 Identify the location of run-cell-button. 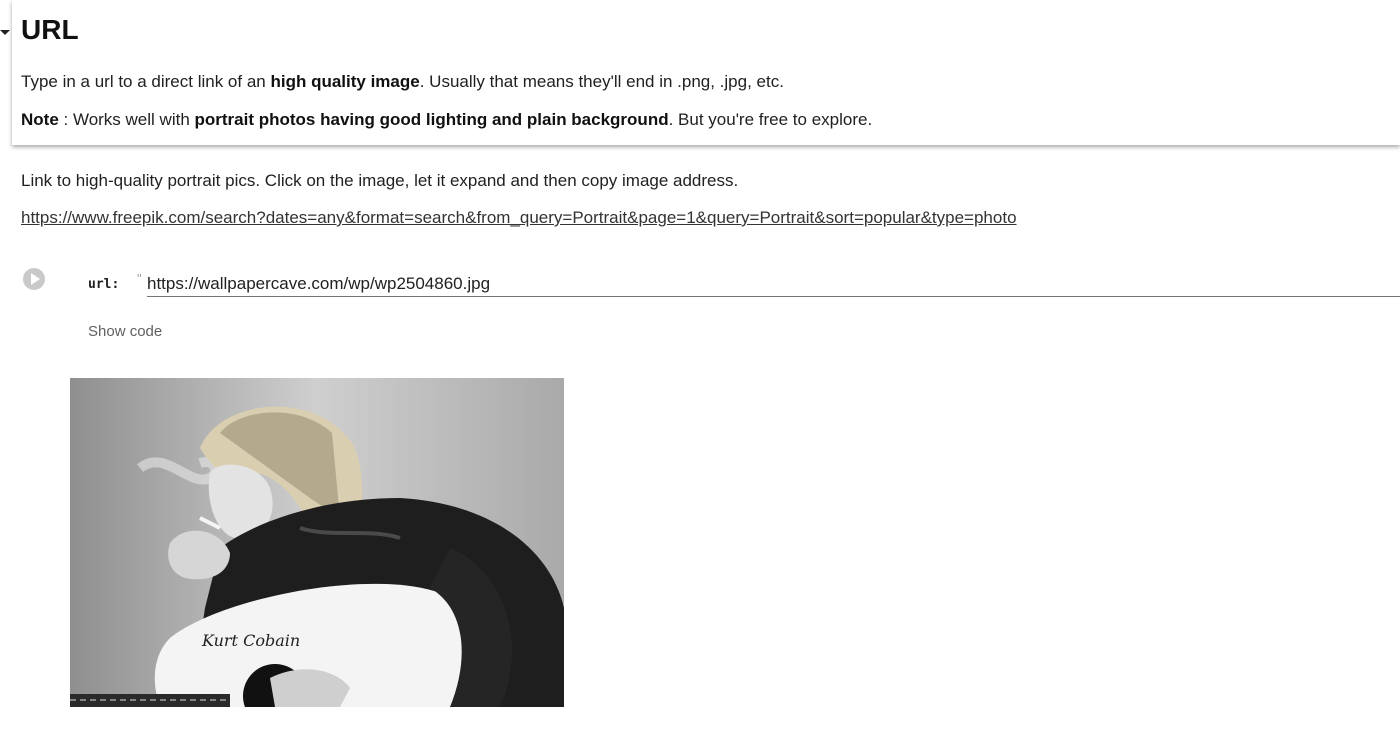
(34, 279).